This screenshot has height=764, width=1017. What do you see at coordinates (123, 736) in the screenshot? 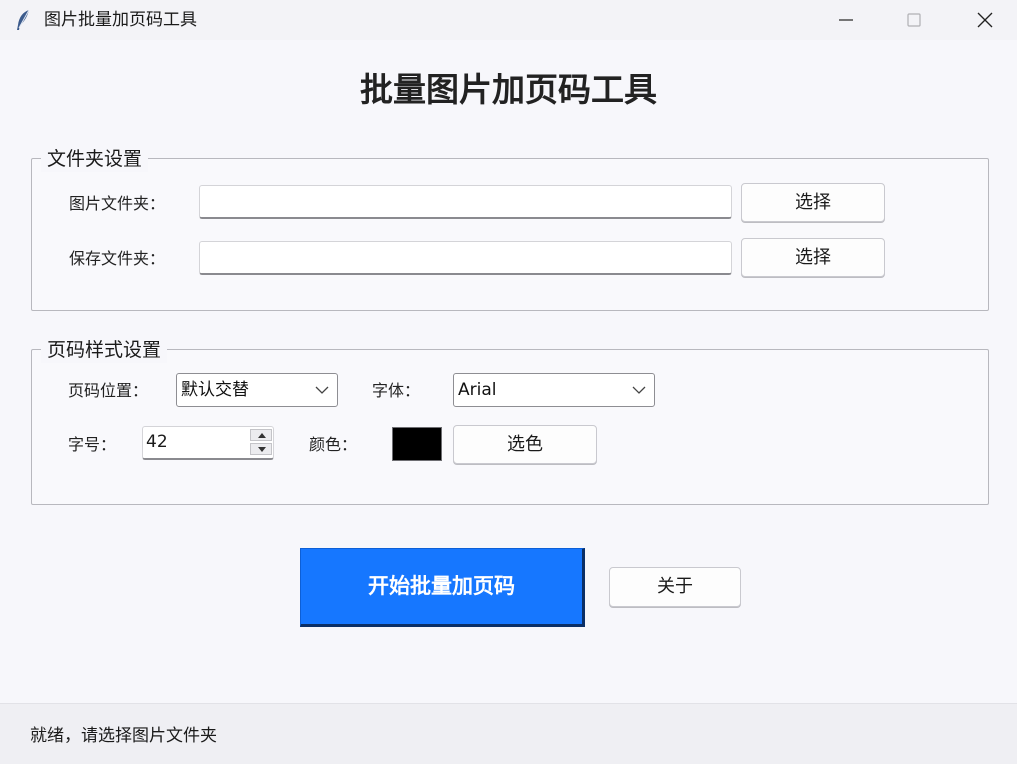
I see `status-text: 就绪，请选择图片文件夹` at bounding box center [123, 736].